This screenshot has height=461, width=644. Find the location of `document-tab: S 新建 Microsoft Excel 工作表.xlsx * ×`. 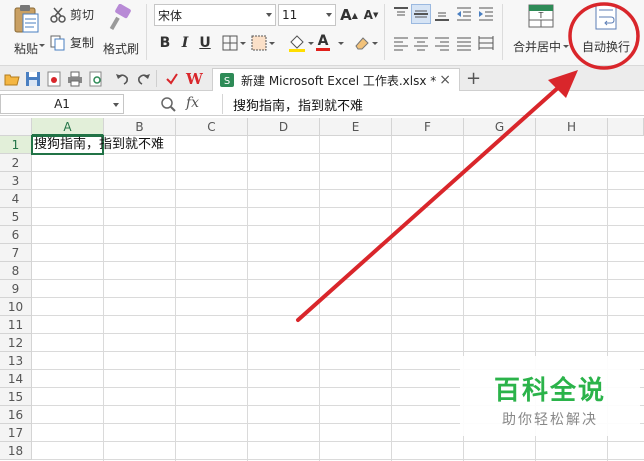

document-tab: S 新建 Microsoft Excel 工作表.xlsx * × is located at coordinates (336, 79).